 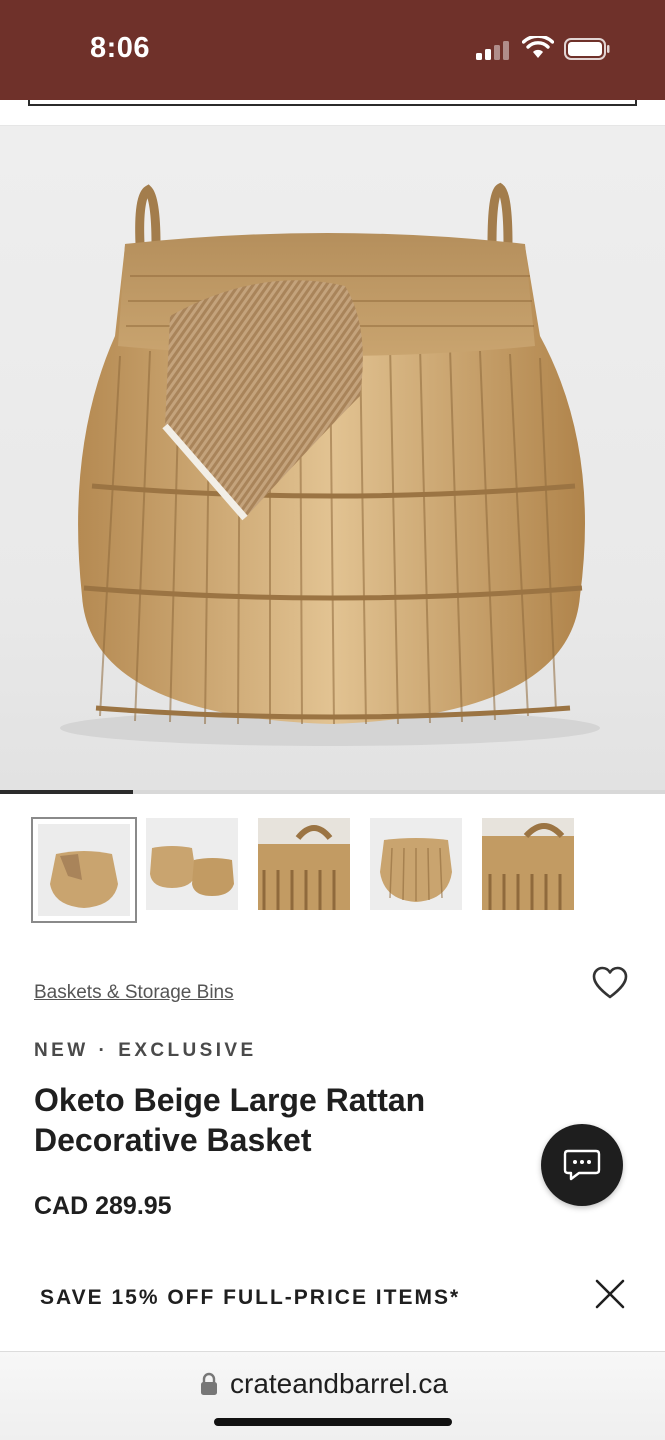 I want to click on product-badges: NEW · EXCLUSIVE, so click(x=145, y=1051).